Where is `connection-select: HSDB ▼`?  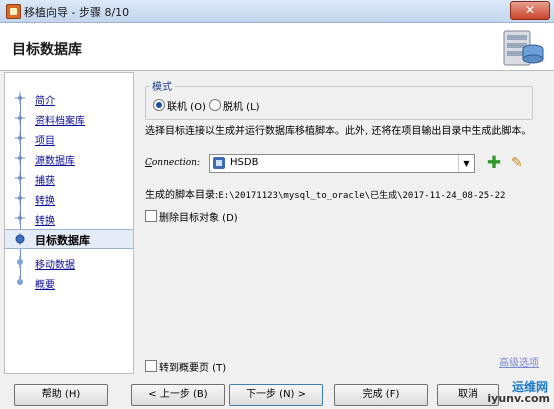 connection-select: HSDB ▼ is located at coordinates (342, 163).